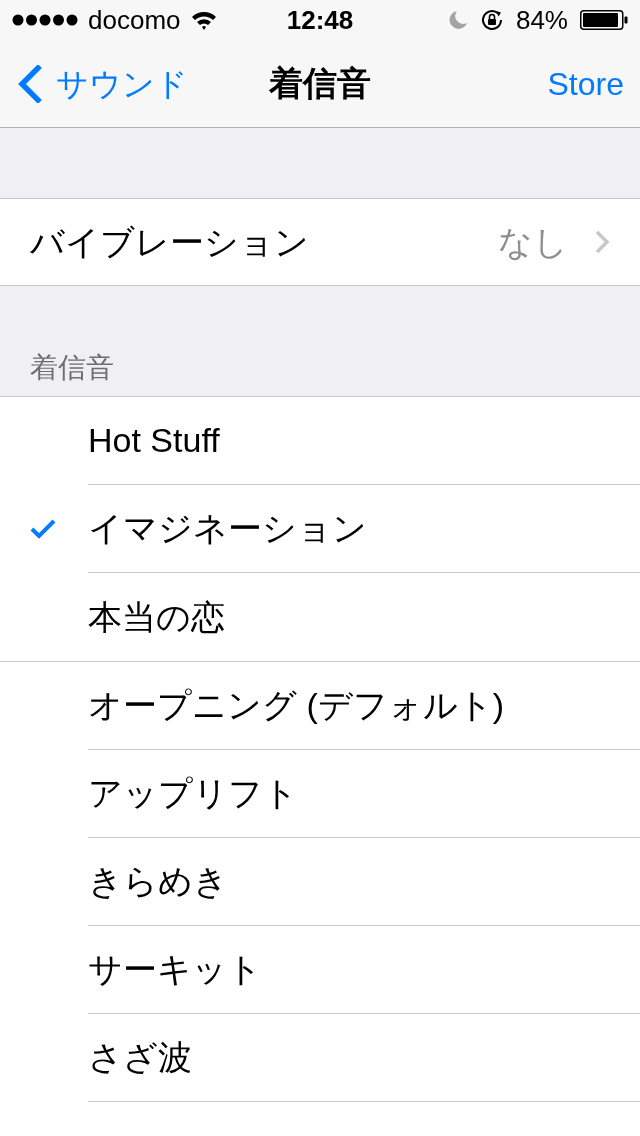  Describe the element at coordinates (29, 83) in the screenshot. I see `chevron-left-icon` at that location.